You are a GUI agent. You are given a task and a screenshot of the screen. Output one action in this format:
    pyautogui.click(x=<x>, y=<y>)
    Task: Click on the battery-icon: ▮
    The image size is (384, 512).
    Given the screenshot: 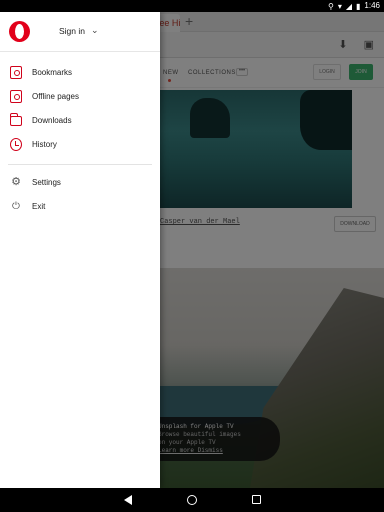 What is the action you would take?
    pyautogui.click(x=358, y=6)
    